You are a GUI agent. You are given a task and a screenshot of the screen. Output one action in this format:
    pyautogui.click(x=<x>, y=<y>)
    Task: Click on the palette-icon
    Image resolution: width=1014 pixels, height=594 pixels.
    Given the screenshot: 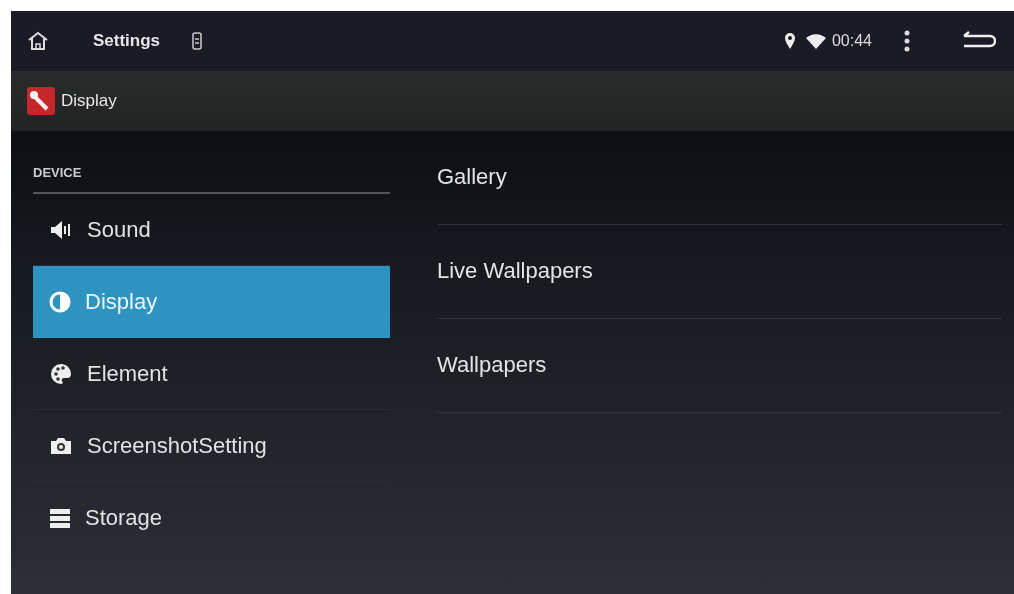 What is the action you would take?
    pyautogui.click(x=61, y=373)
    